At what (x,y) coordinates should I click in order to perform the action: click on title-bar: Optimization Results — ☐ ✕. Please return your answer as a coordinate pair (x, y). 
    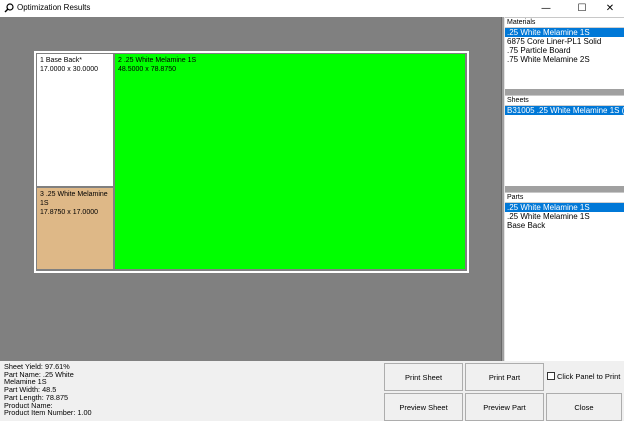
    Looking at the image, I should click on (312, 8).